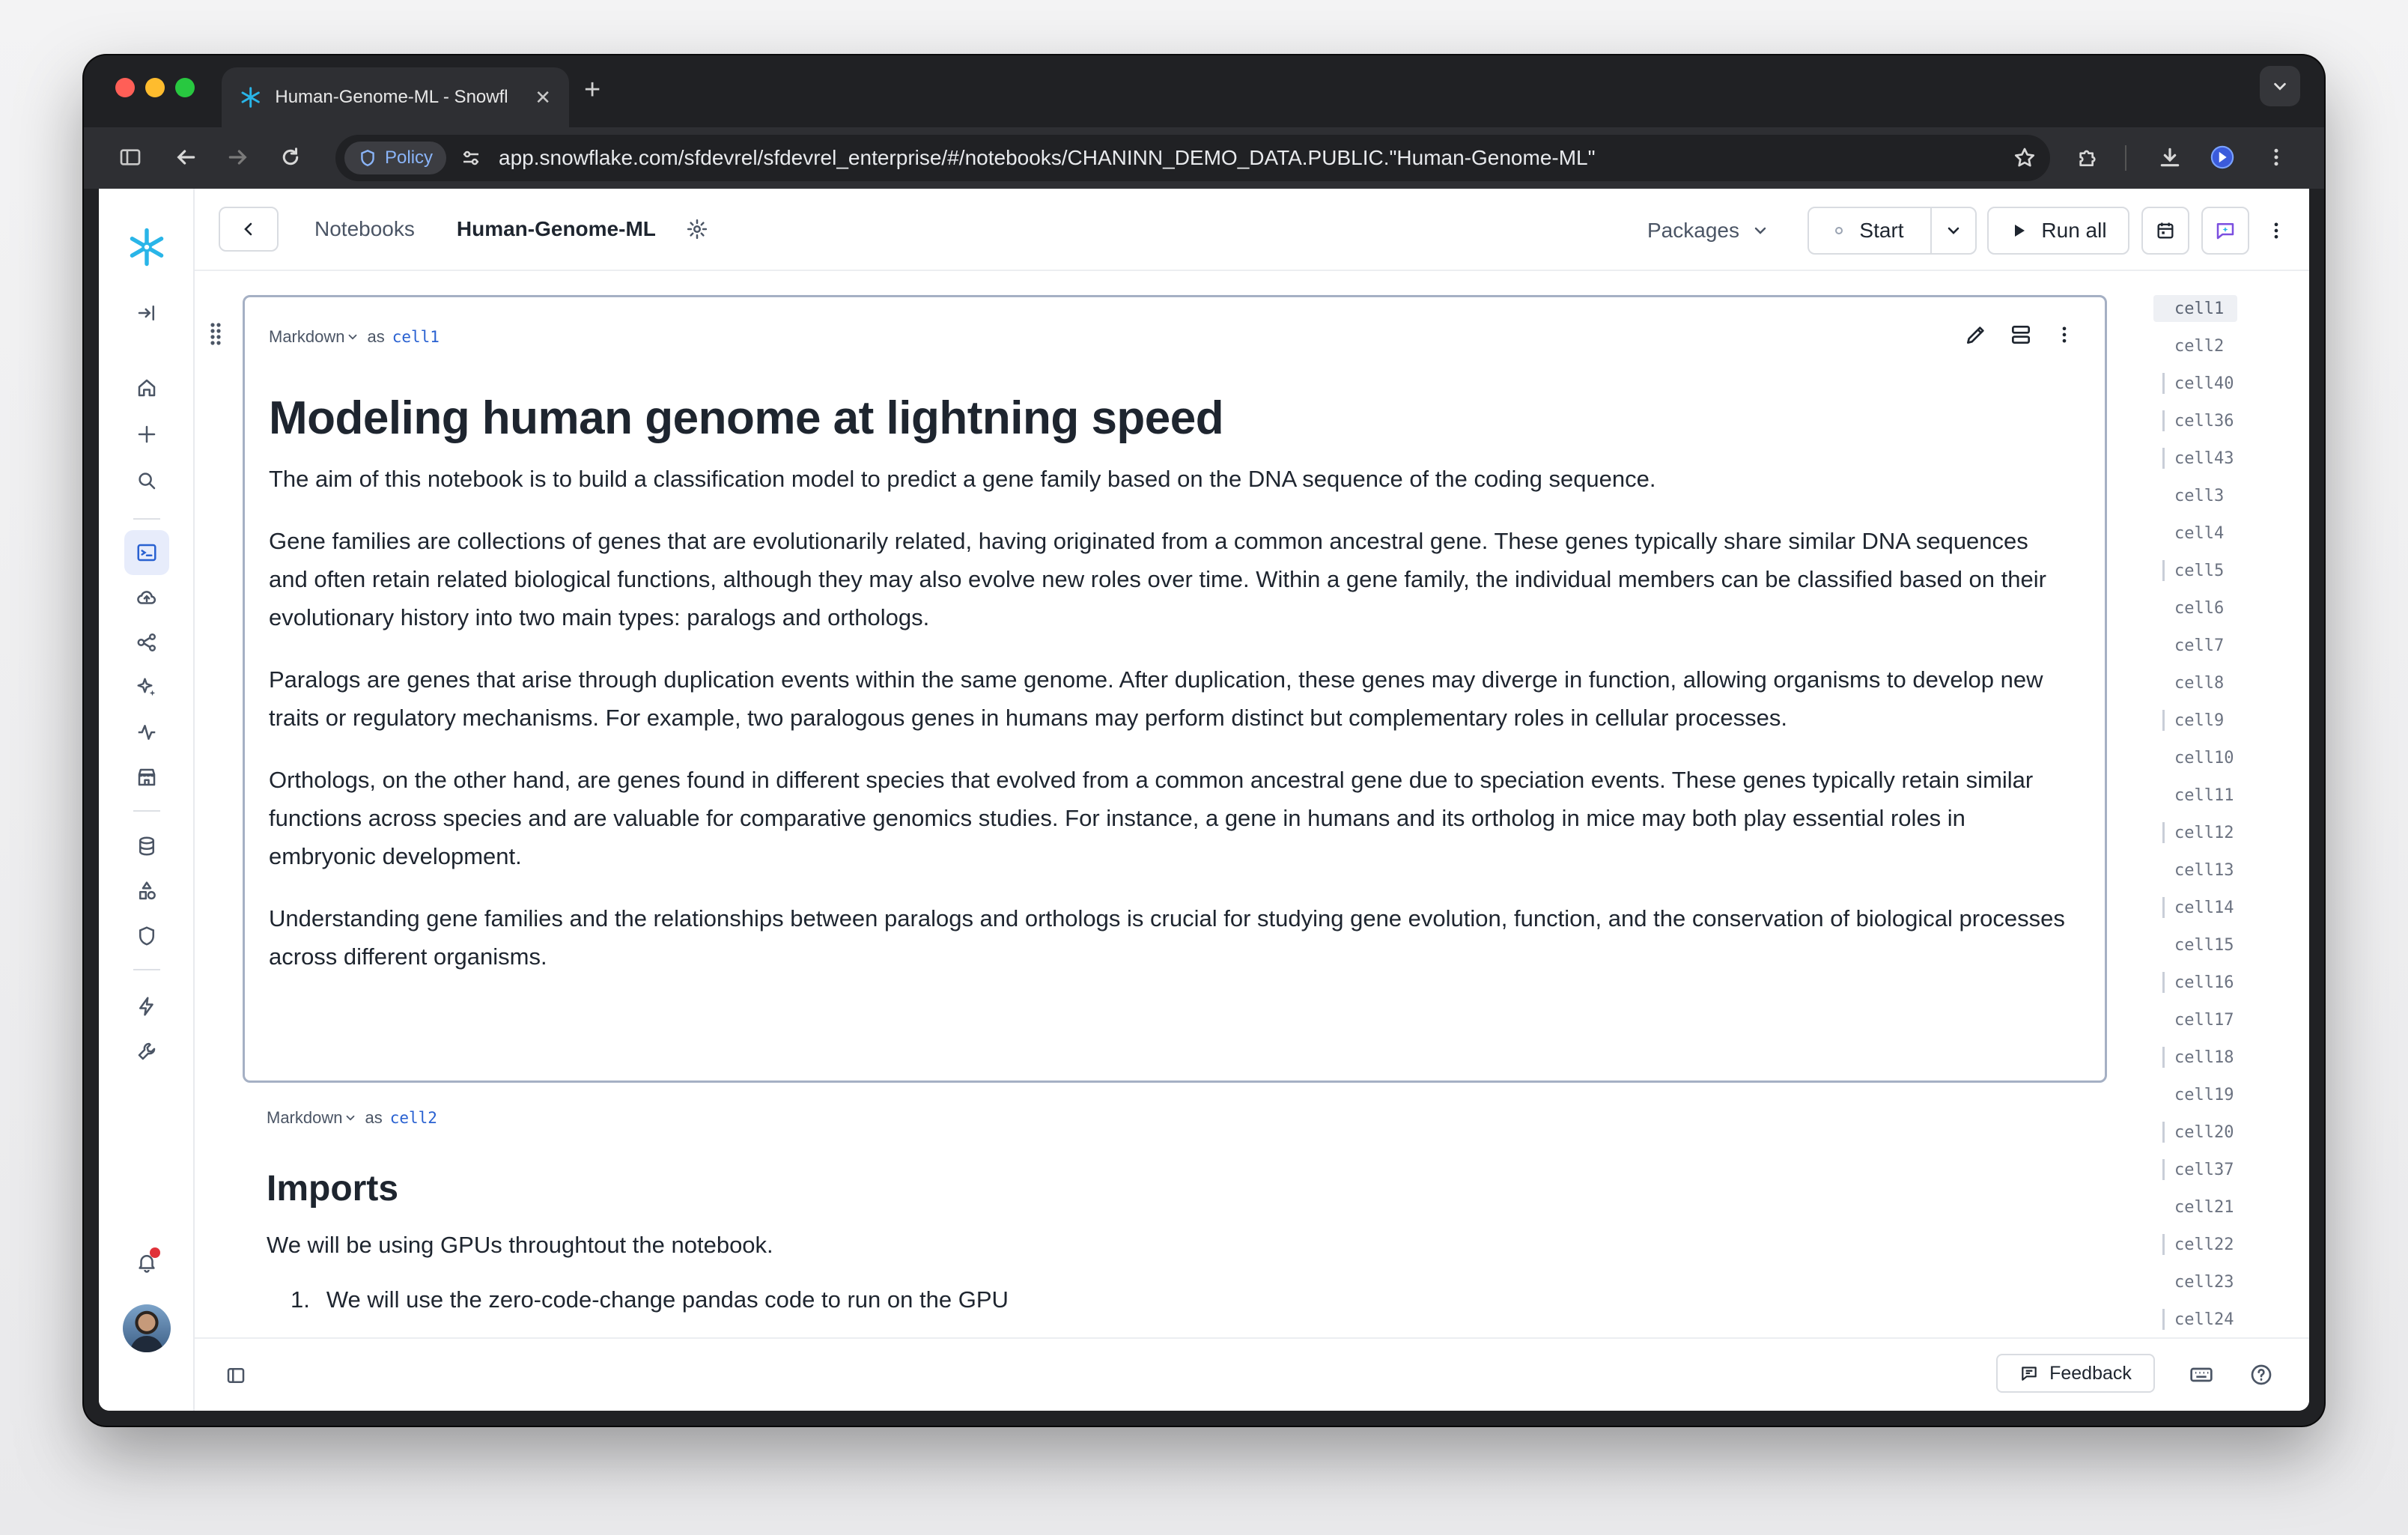 This screenshot has width=2408, height=1535. I want to click on browser-tab: Human-Genome-ML - Snowfl ✕, so click(396, 97).